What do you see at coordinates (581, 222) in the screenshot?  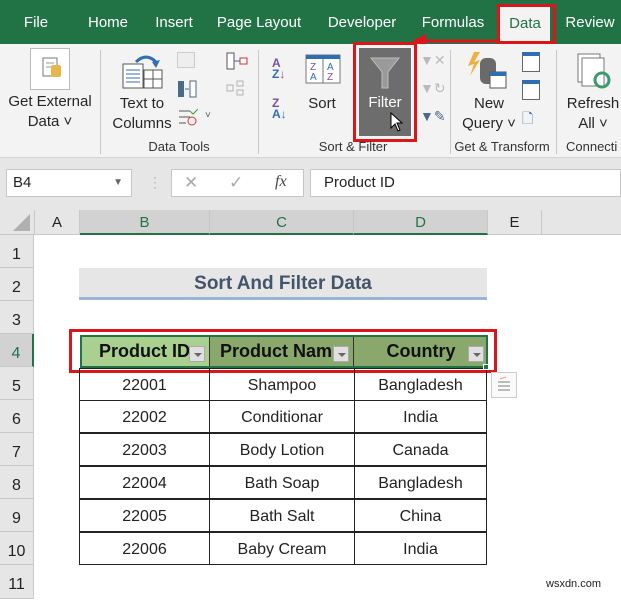 I see `column-header-f` at bounding box center [581, 222].